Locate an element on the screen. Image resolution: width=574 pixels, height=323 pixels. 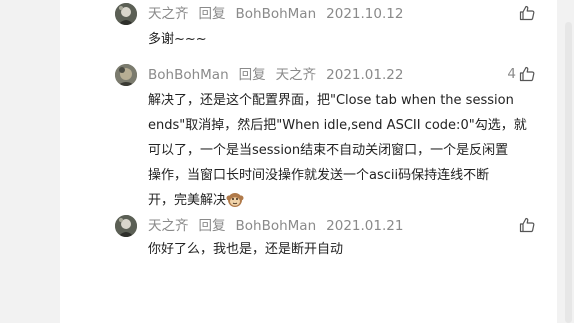
comment-date: 2021.10.12 is located at coordinates (365, 14).